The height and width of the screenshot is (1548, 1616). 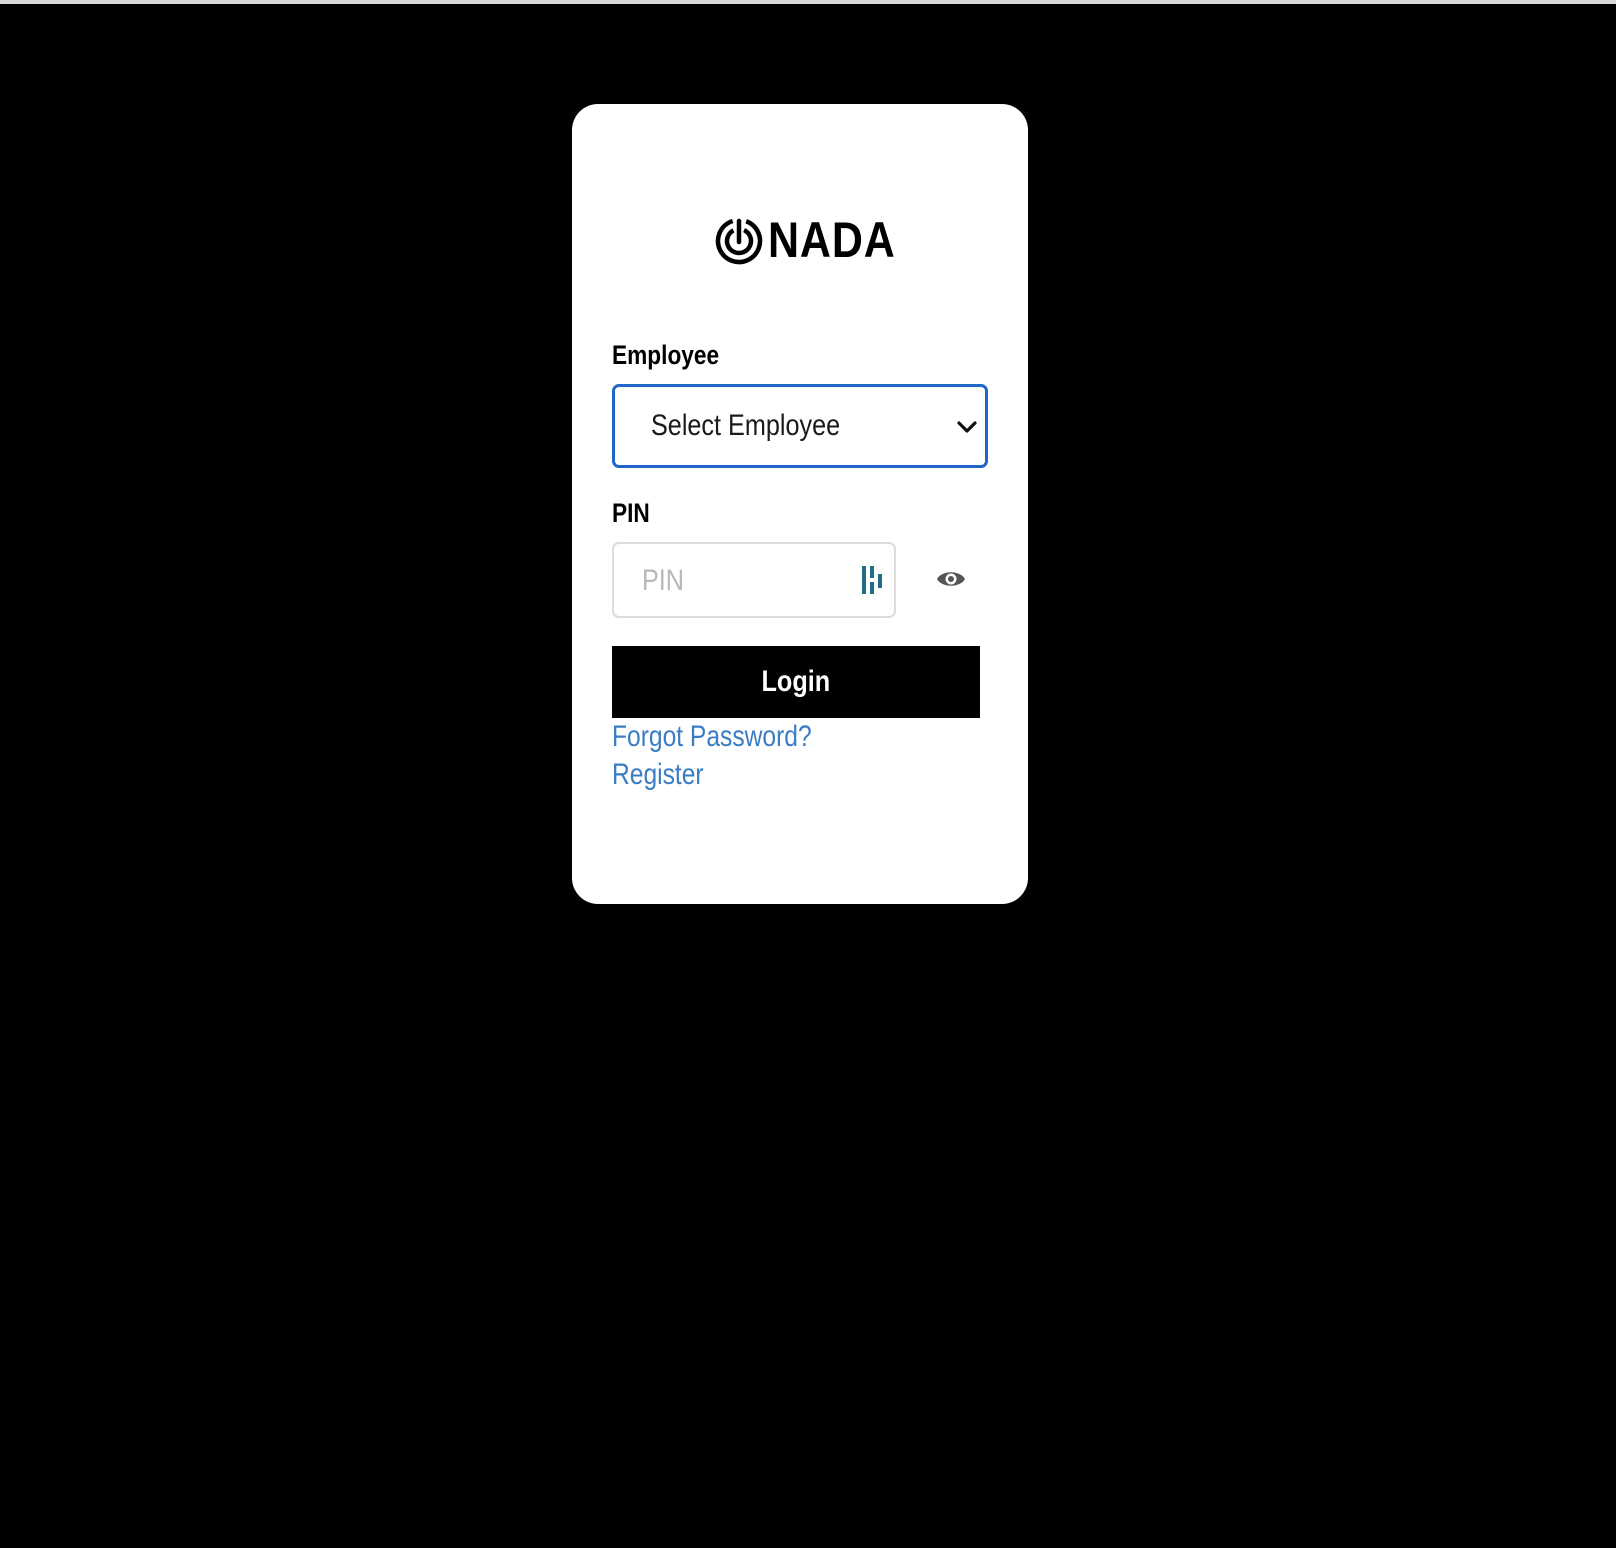 I want to click on employee-label: Employee, so click(x=666, y=355).